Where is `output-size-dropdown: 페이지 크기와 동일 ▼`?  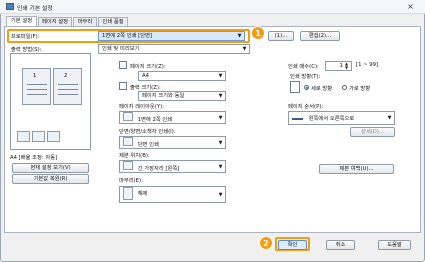
output-size-dropdown: 페이지 크기와 동일 ▼ is located at coordinates (182, 96).